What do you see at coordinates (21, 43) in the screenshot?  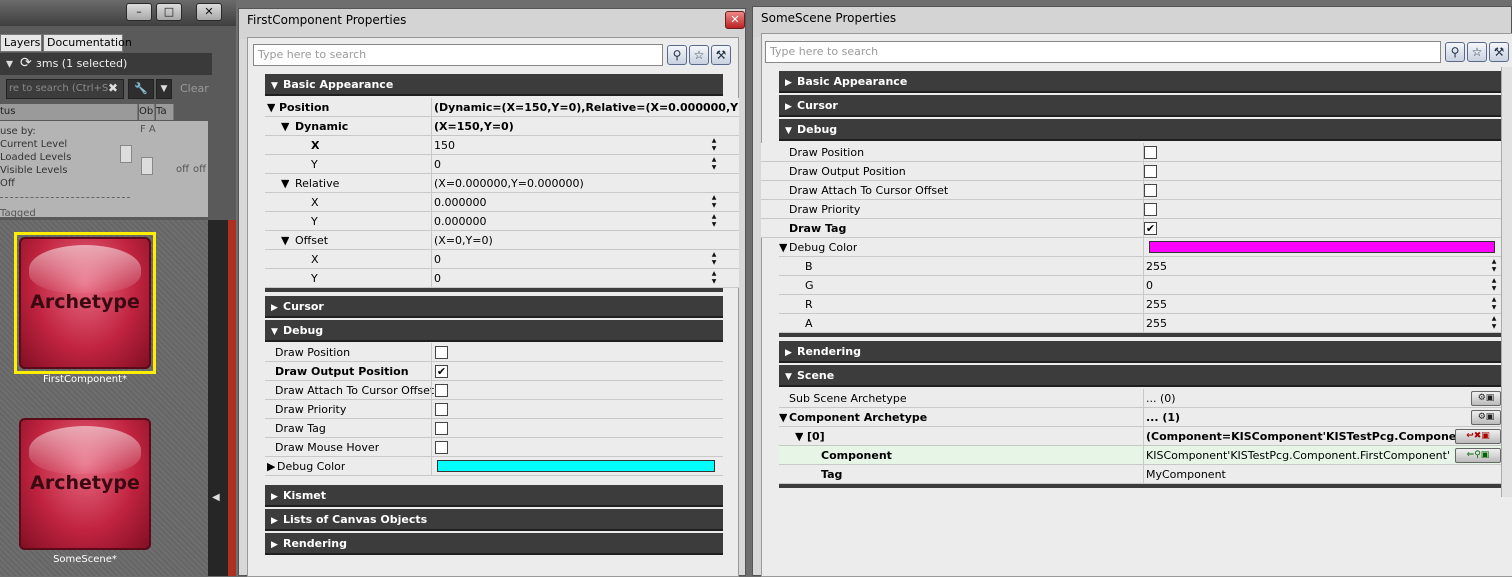 I see `tab-layers: Layers` at bounding box center [21, 43].